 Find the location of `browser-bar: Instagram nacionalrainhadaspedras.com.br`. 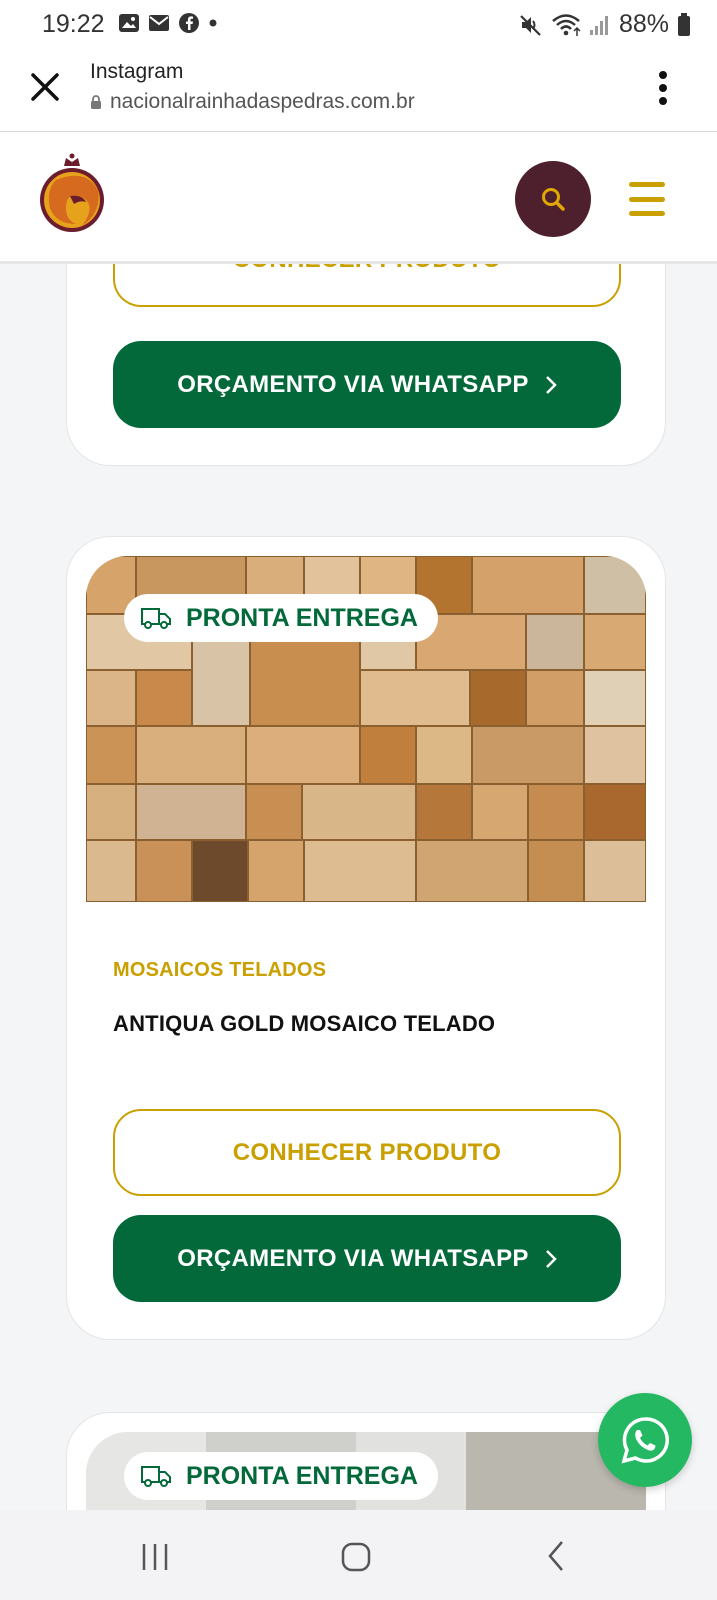

browser-bar: Instagram nacionalrainhadaspedras.com.br is located at coordinates (358, 90).